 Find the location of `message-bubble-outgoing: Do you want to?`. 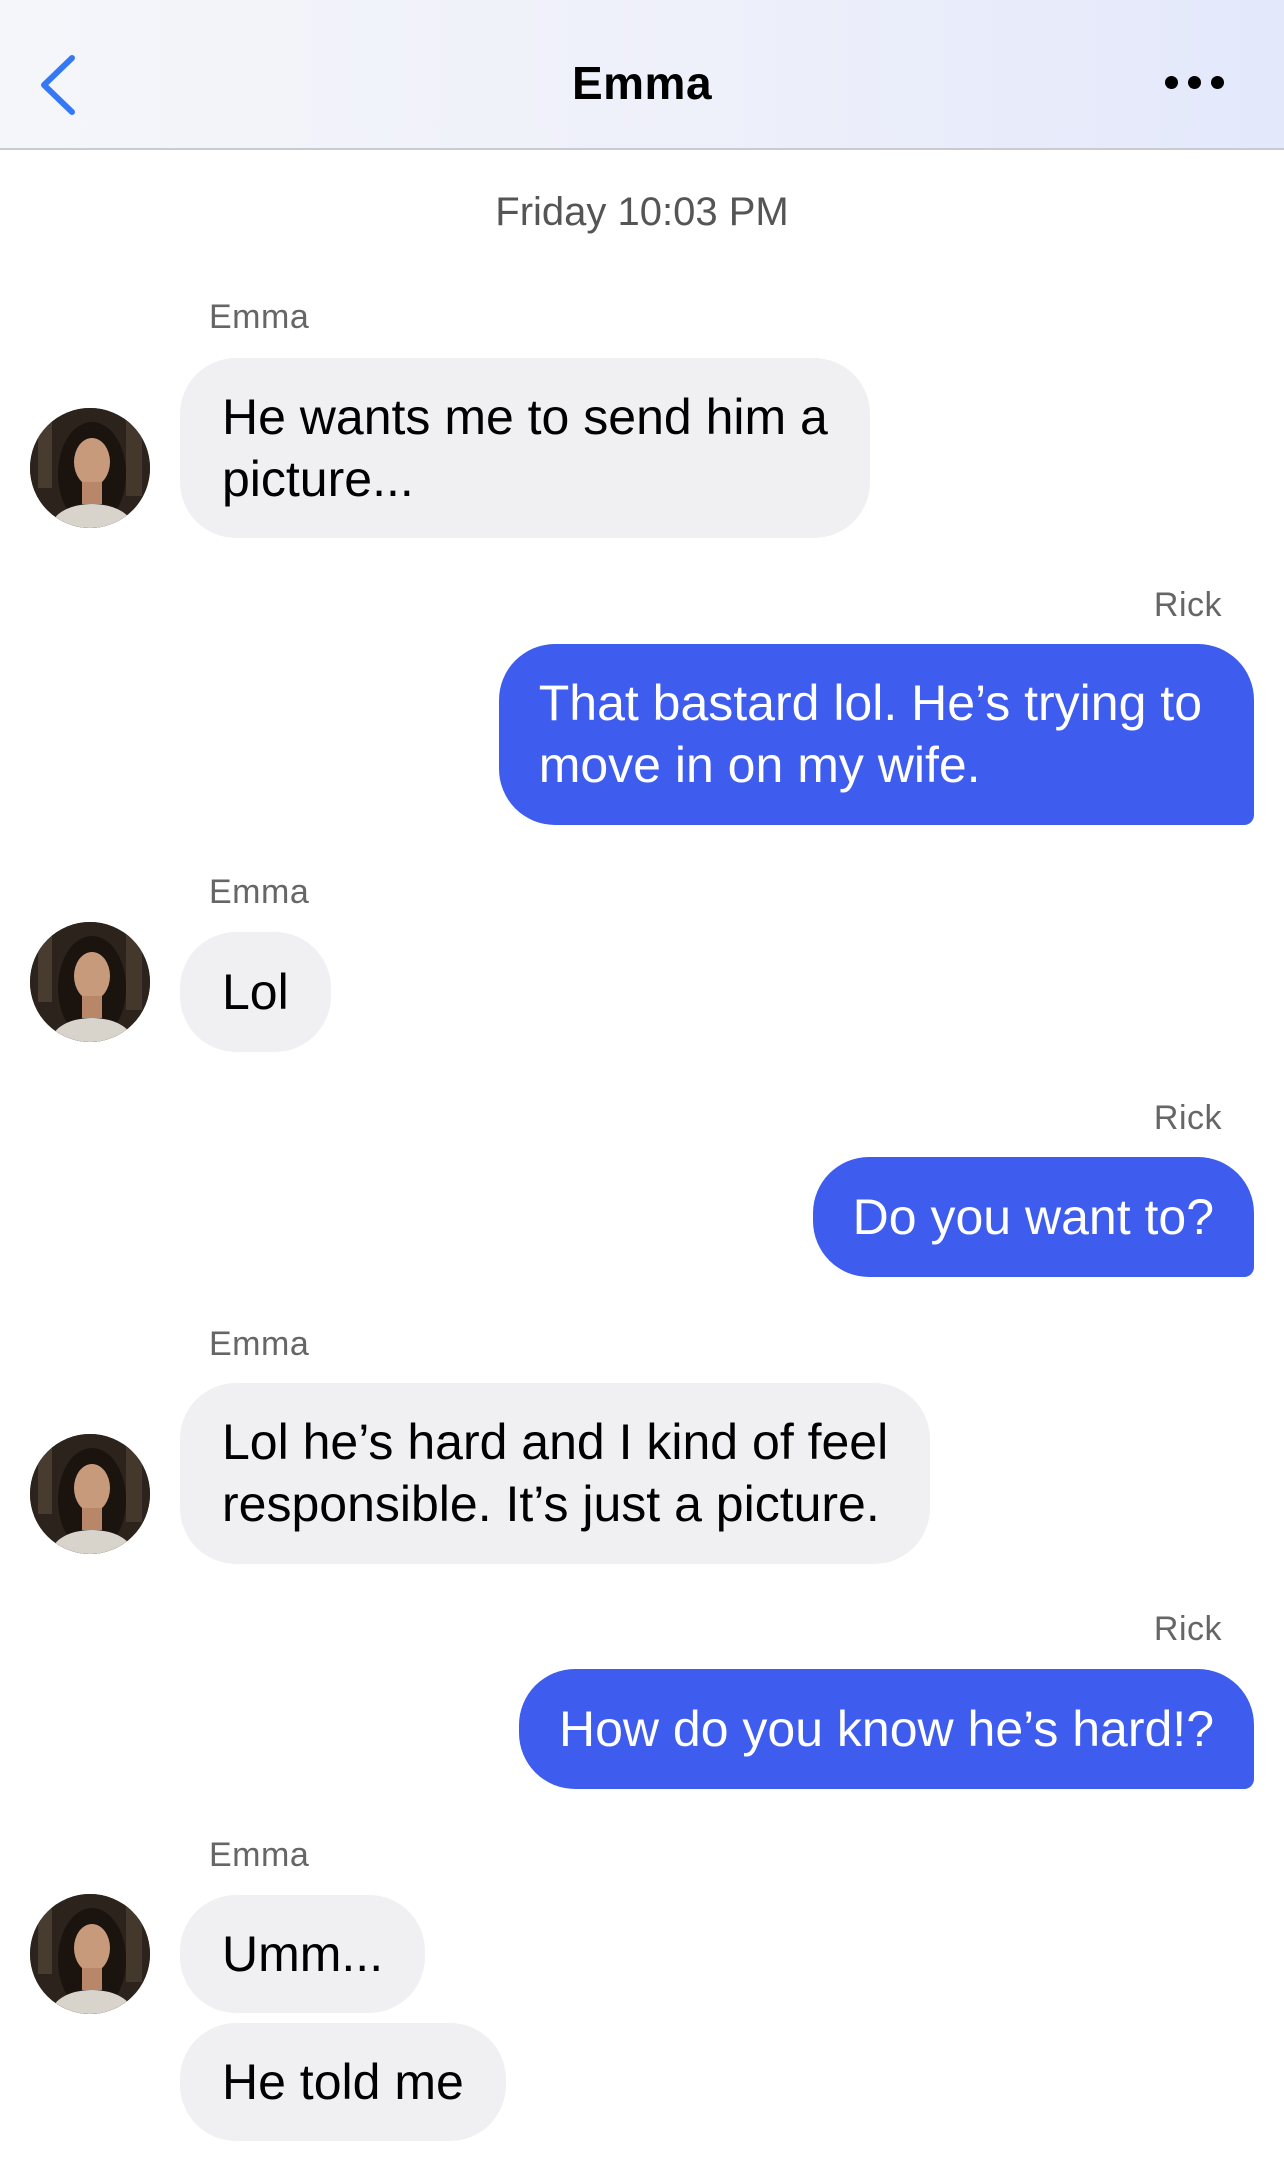

message-bubble-outgoing: Do you want to? is located at coordinates (1033, 1217).